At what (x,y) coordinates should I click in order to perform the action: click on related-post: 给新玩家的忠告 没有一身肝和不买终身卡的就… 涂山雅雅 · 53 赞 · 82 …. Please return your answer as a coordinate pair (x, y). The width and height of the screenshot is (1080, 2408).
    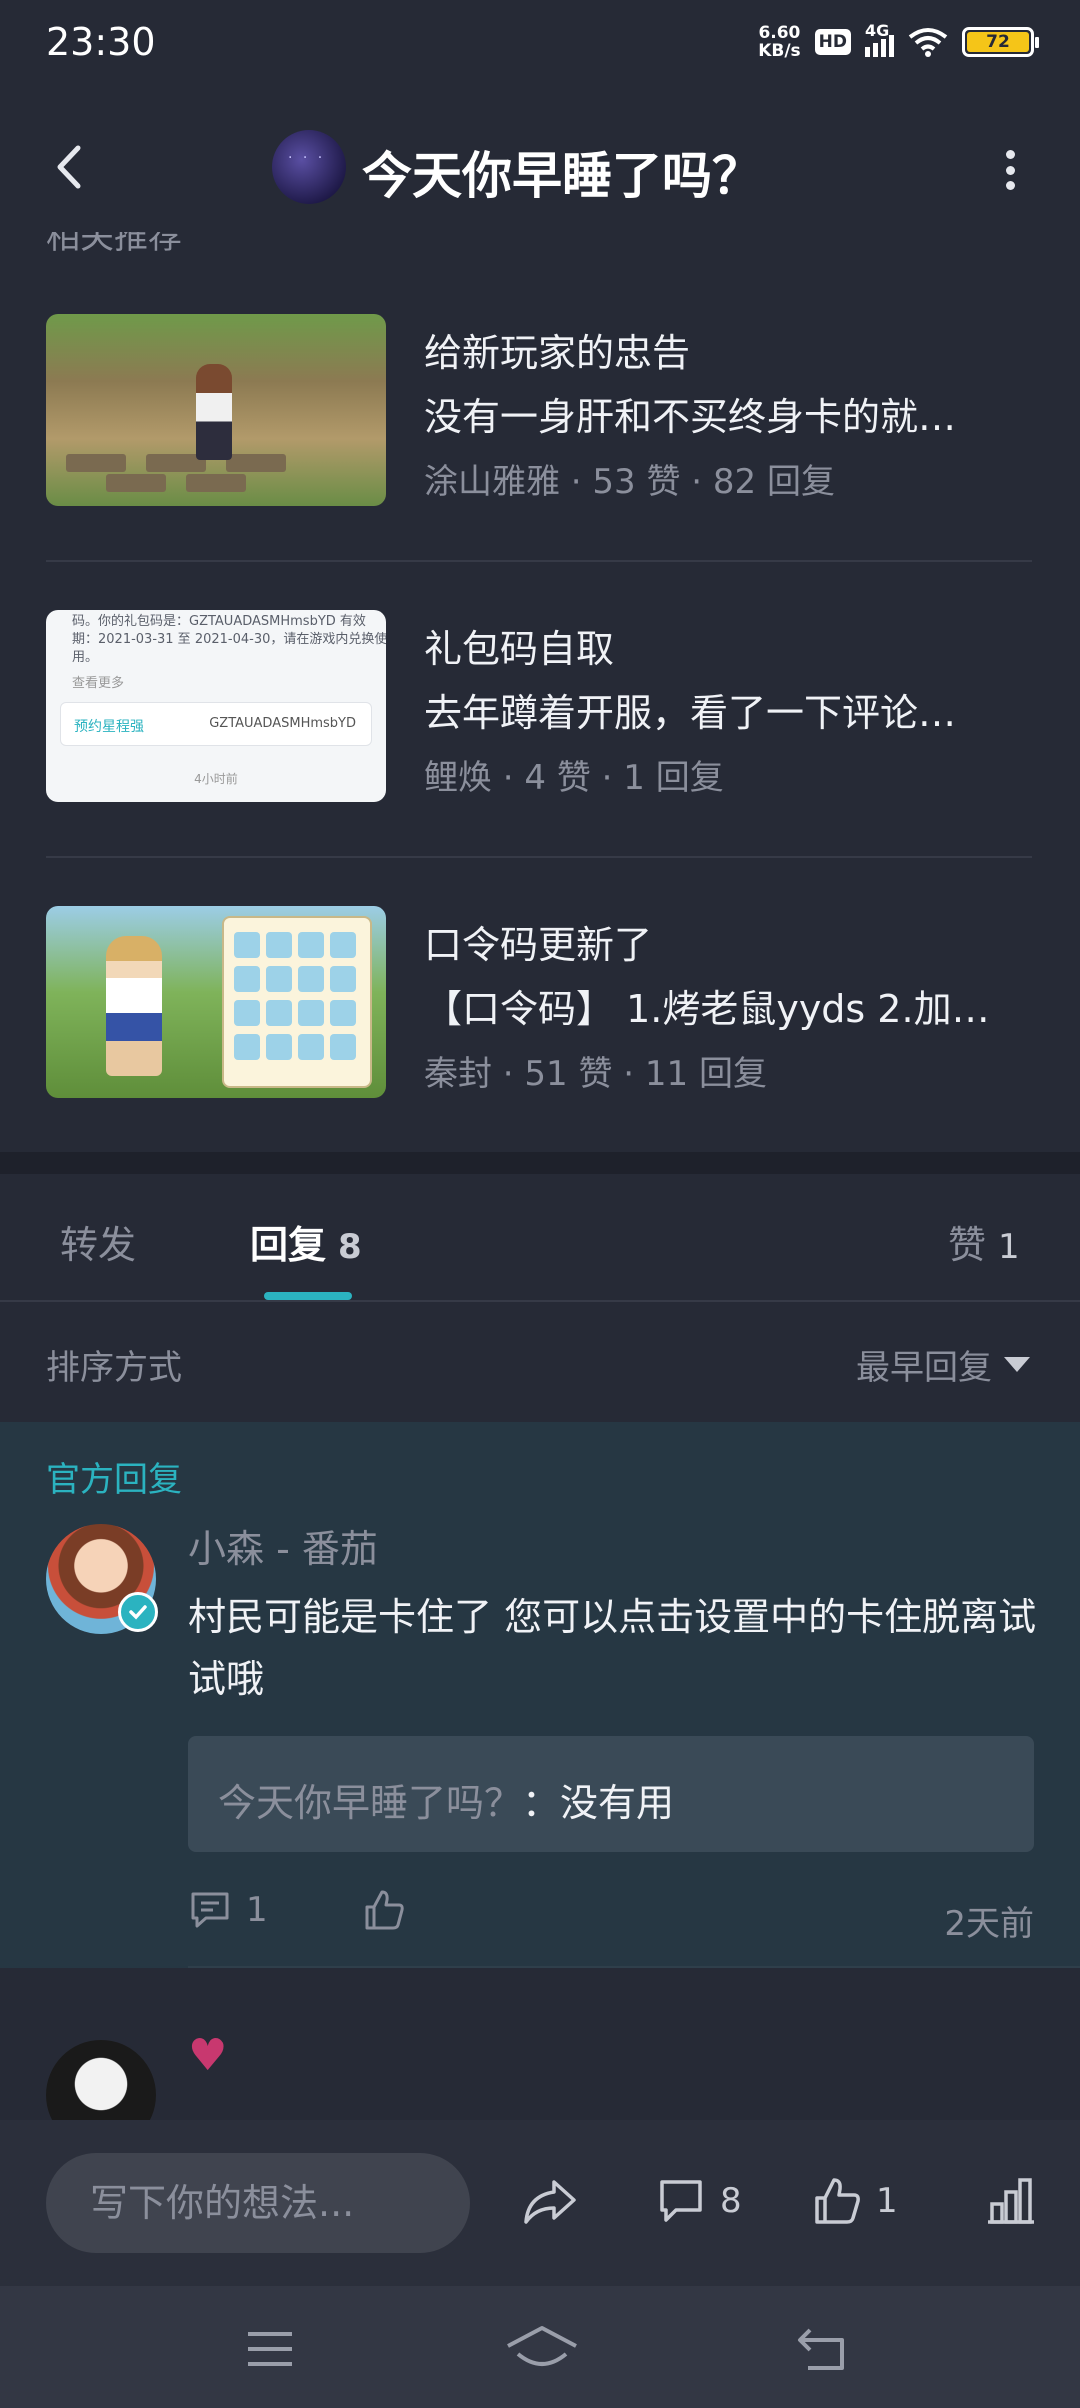
    Looking at the image, I should click on (539, 410).